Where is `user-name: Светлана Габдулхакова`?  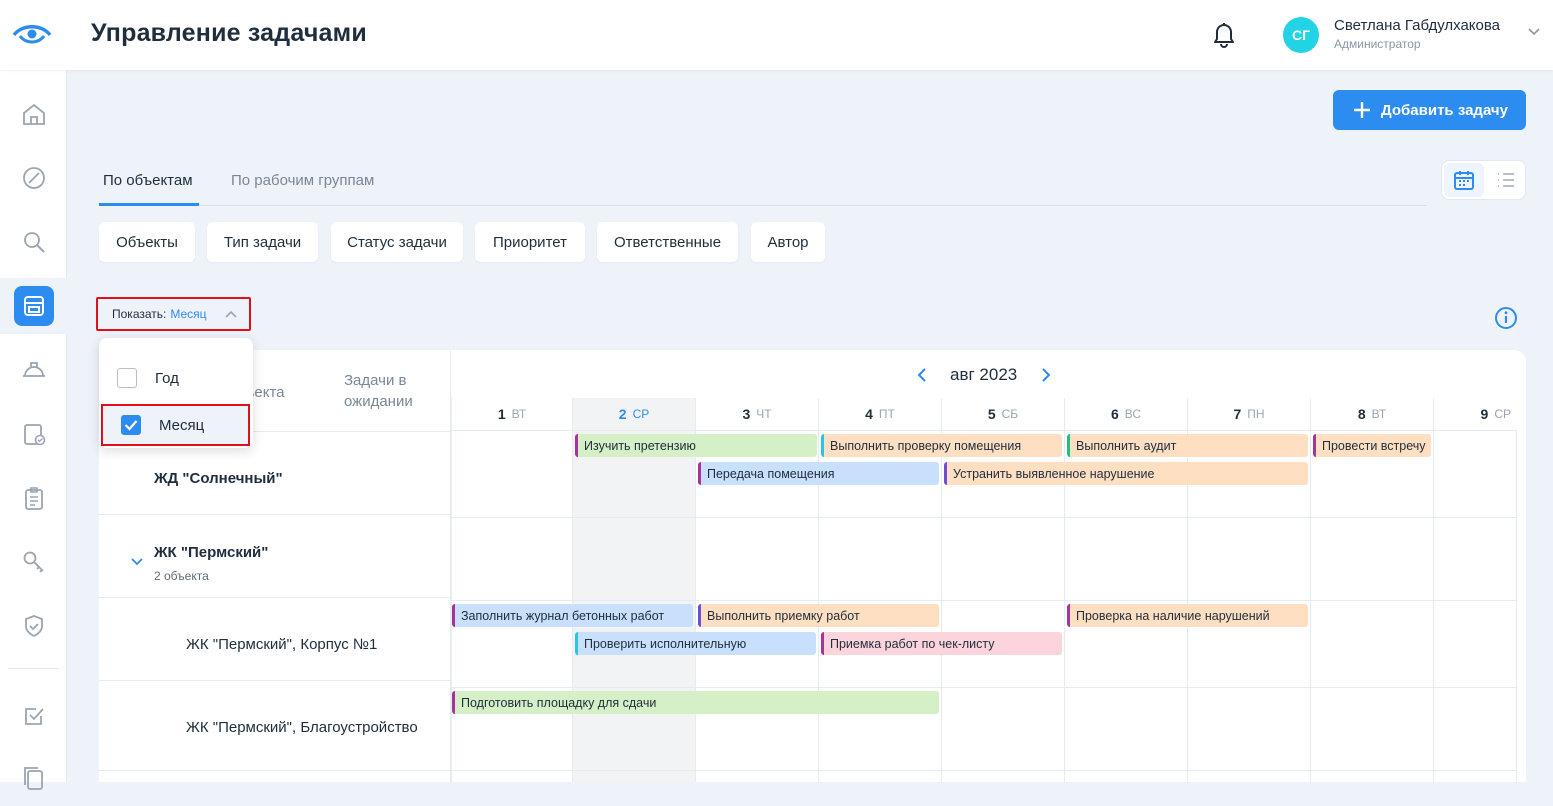 user-name: Светлана Габдулхакова is located at coordinates (1417, 25).